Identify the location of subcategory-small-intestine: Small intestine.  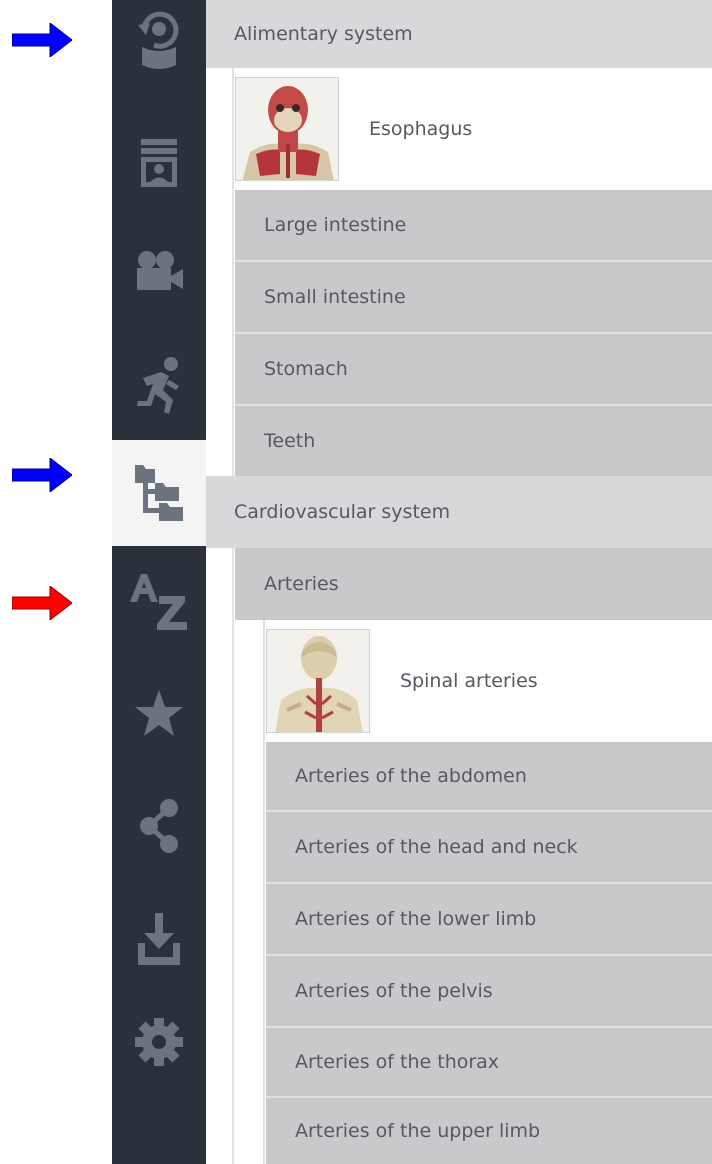
(473, 298).